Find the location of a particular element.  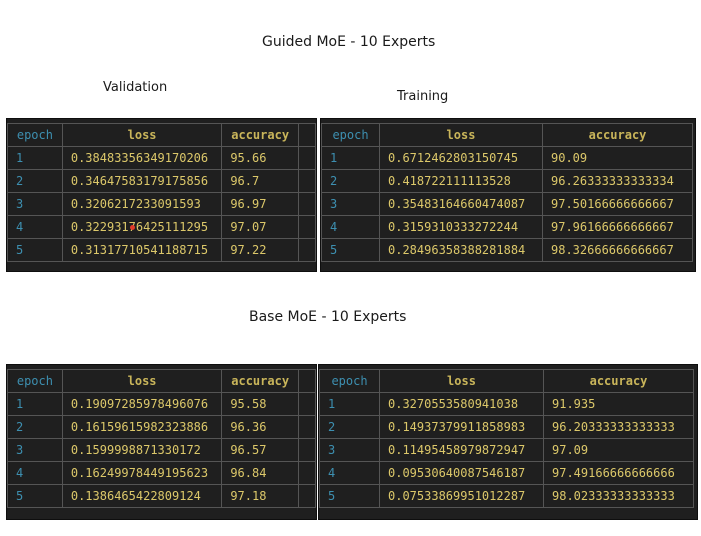

loss-cell: 0.38483356349170206 is located at coordinates (142, 158).